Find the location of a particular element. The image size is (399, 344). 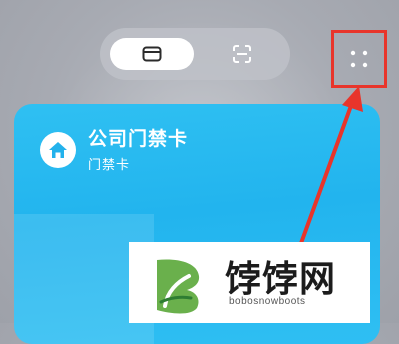

card-title: 公司门禁卡 is located at coordinates (138, 139).